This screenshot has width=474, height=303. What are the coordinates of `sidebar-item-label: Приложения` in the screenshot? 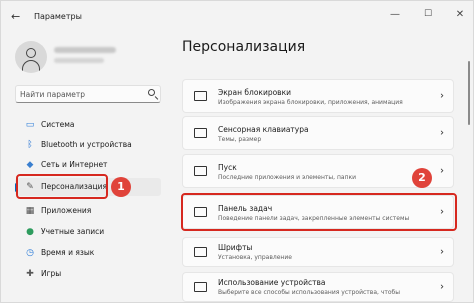 It's located at (66, 210).